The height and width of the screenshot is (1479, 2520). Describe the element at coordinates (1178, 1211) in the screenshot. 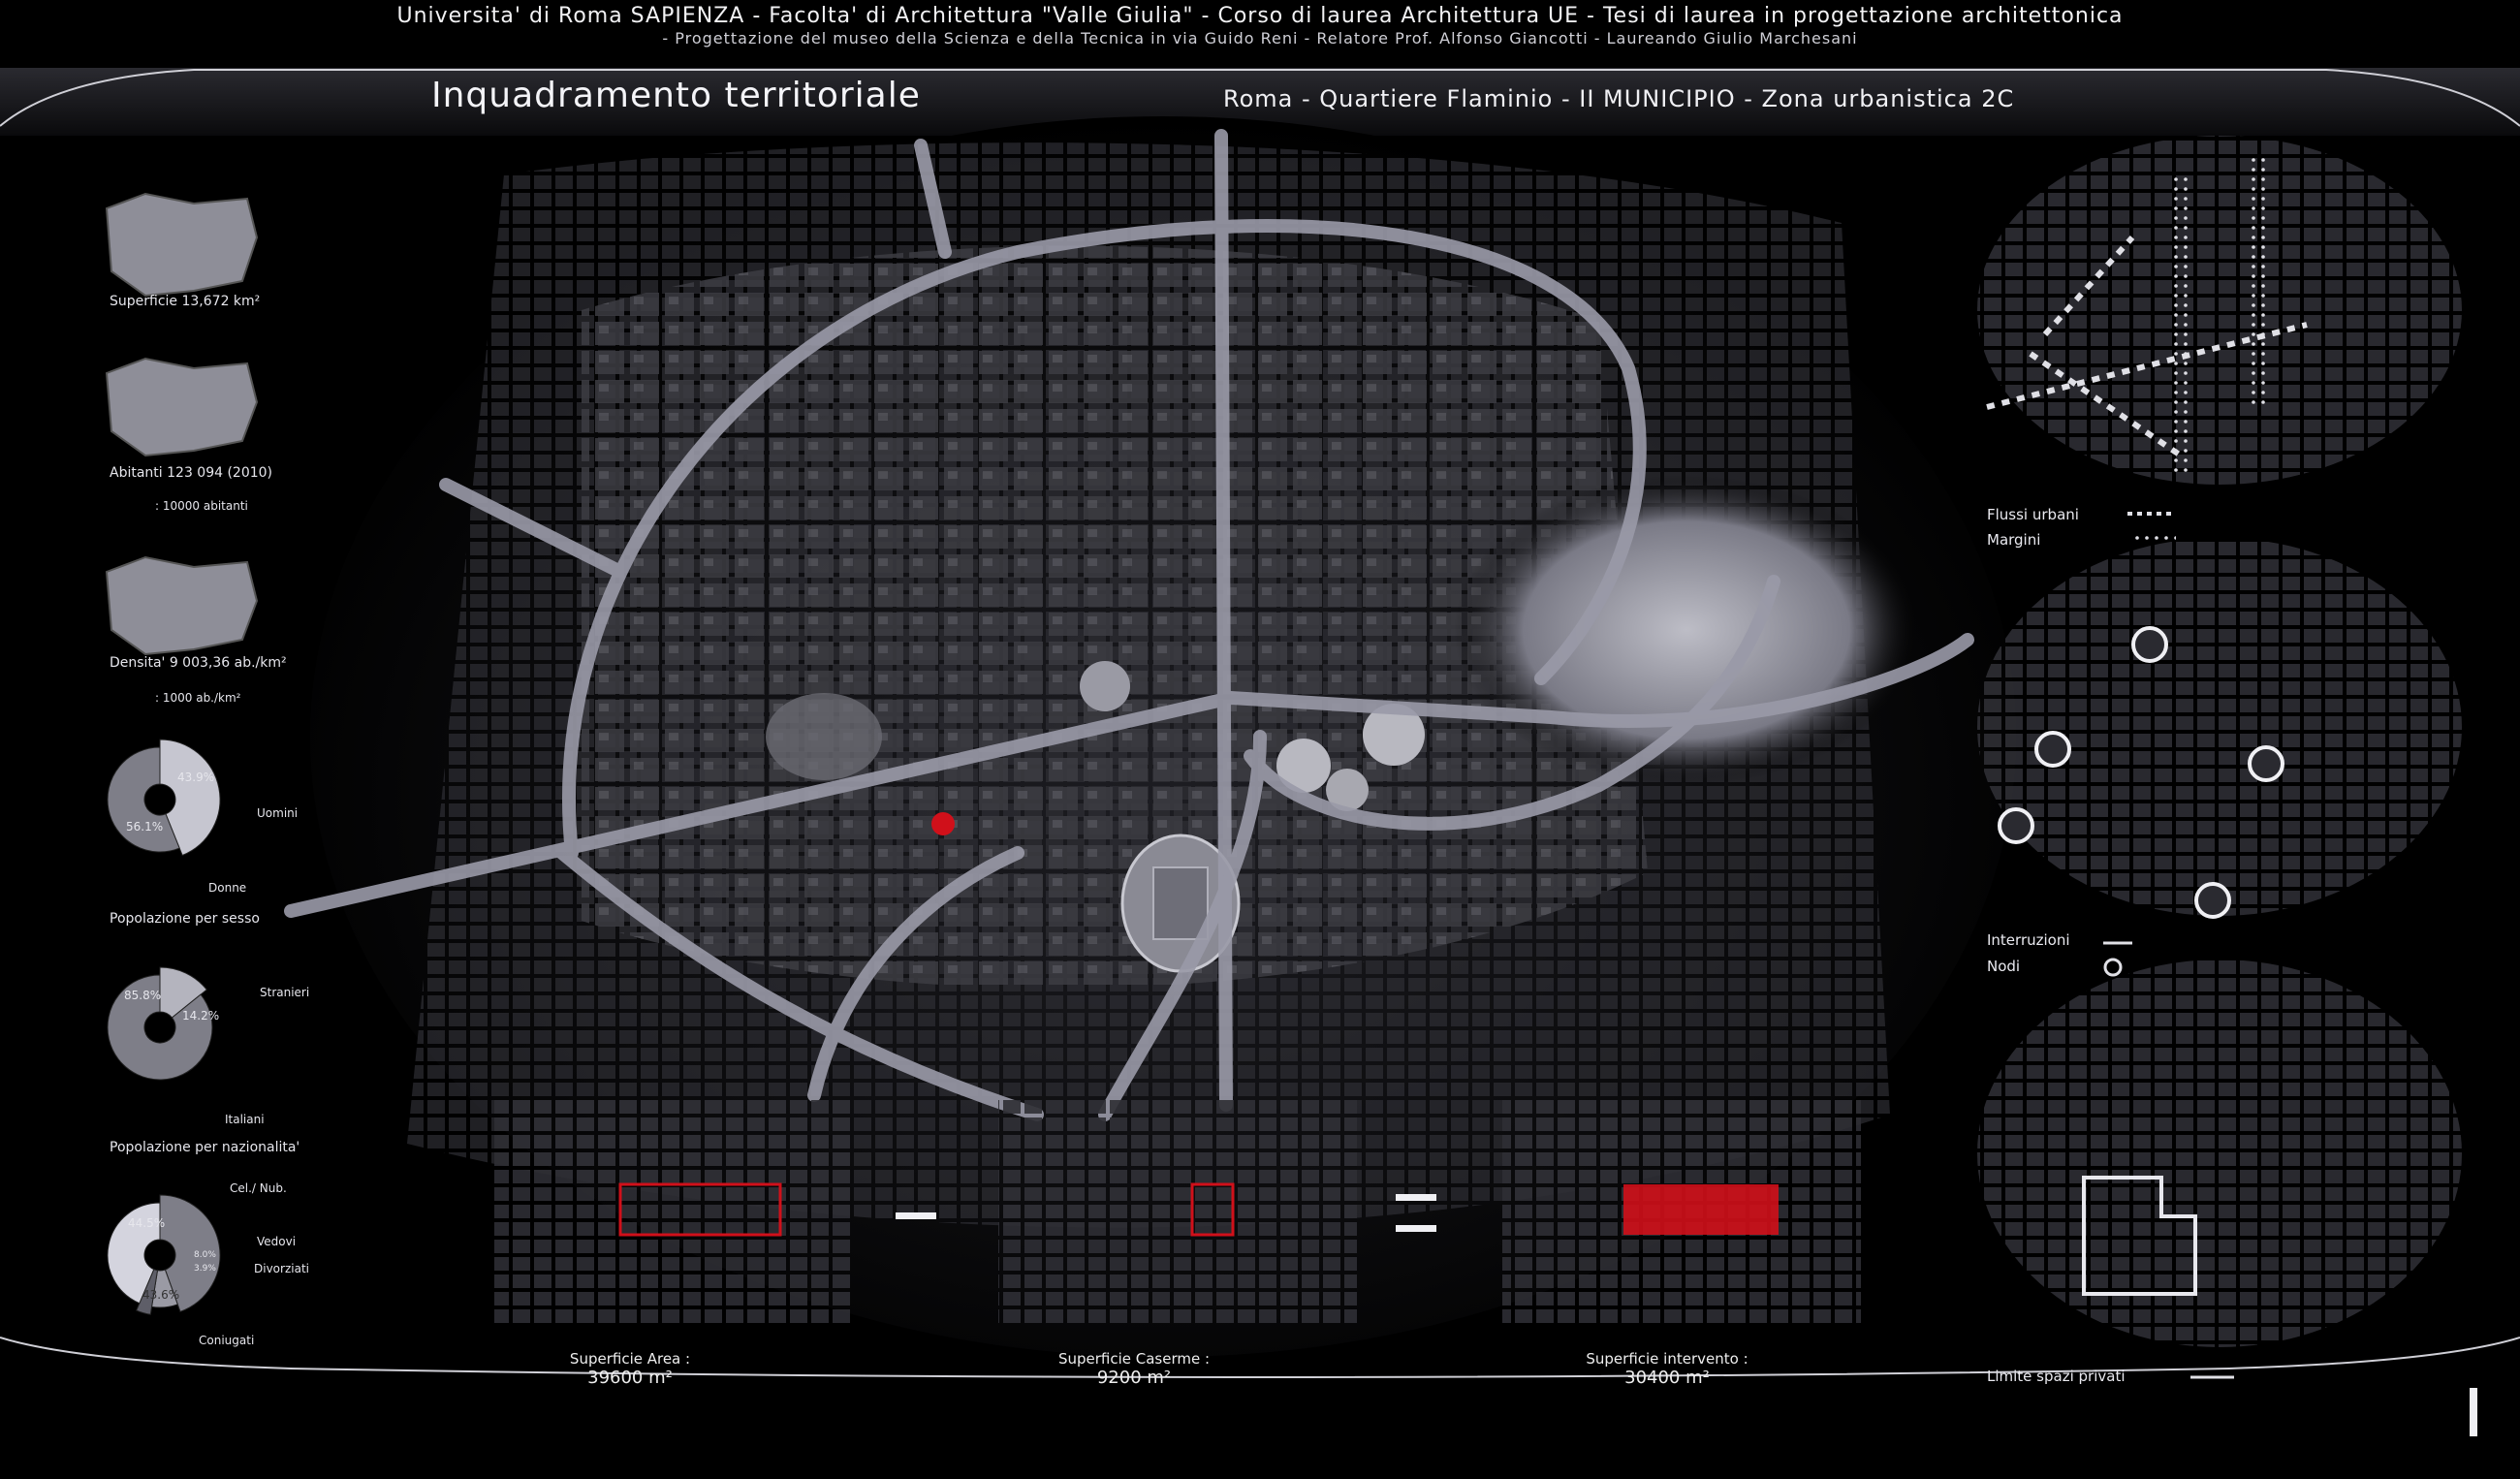

I see `bottom-map-caserme` at that location.